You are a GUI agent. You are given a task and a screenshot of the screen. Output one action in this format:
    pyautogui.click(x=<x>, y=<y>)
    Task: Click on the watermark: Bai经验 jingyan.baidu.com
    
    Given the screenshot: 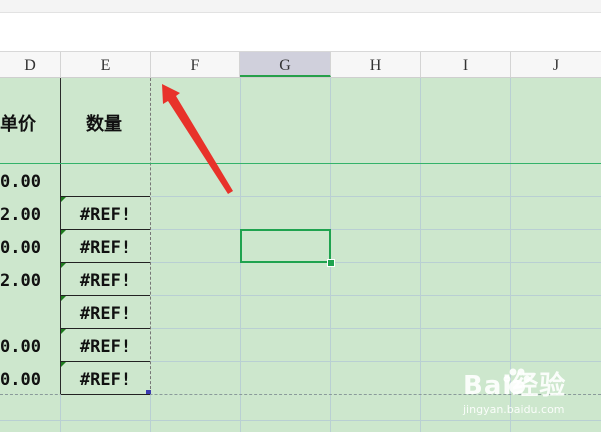 What is the action you would take?
    pyautogui.click(x=525, y=392)
    